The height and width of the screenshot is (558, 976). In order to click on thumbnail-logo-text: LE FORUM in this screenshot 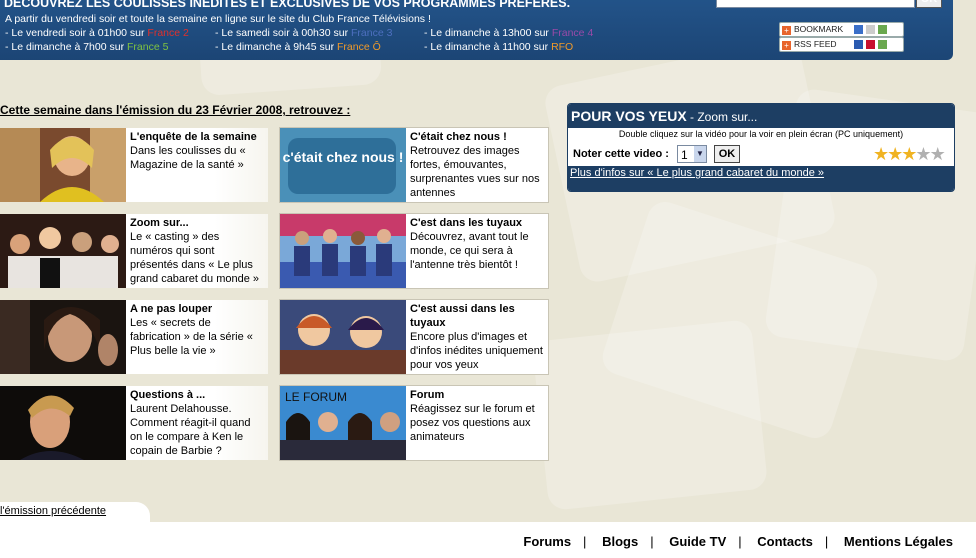, I will do `click(316, 397)`.